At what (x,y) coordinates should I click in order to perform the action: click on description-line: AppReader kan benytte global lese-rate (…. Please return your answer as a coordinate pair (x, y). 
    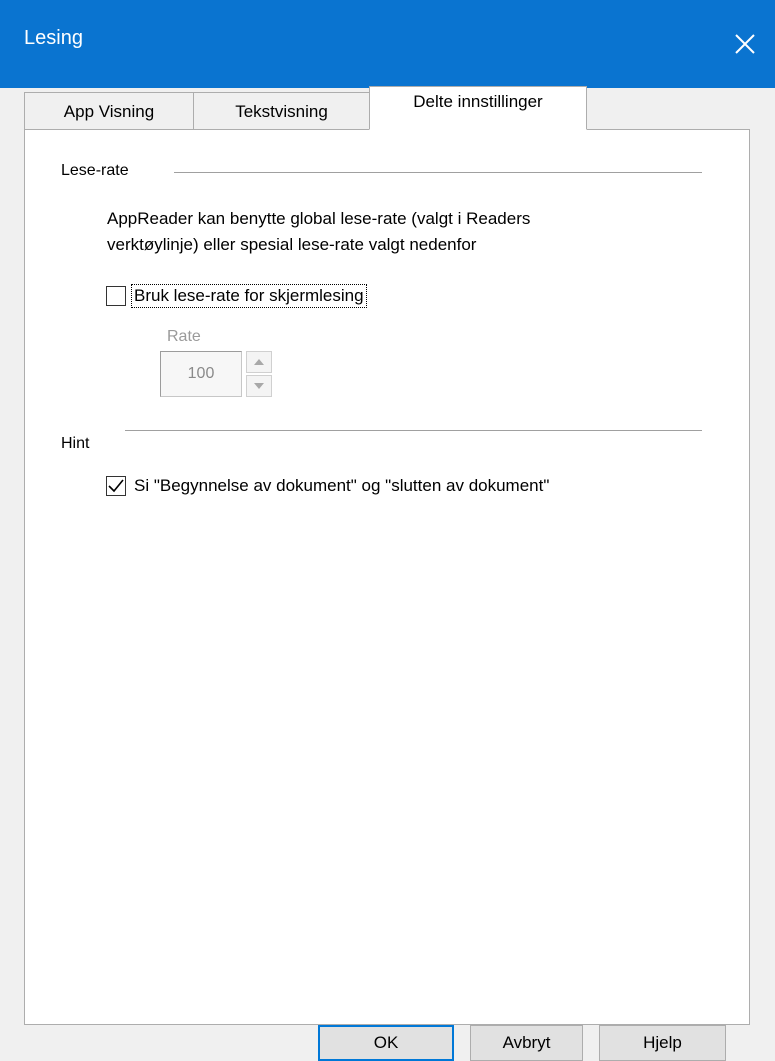
    Looking at the image, I should click on (319, 218).